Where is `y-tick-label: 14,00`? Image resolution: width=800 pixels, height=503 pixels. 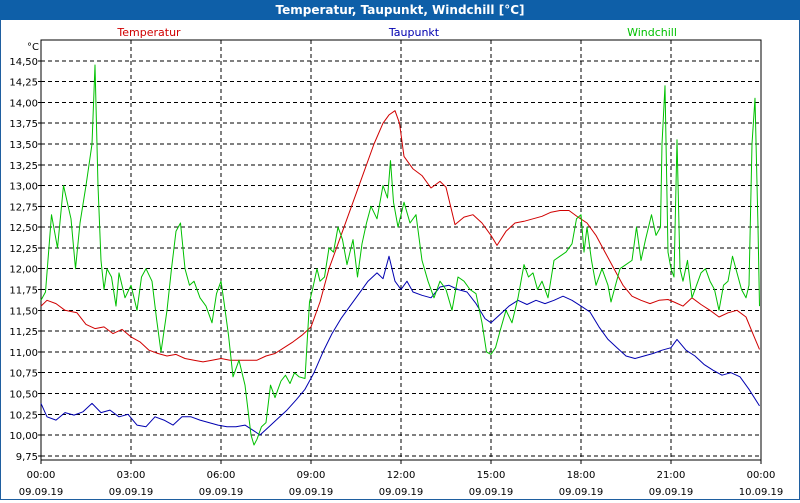
y-tick-label: 14,00 is located at coordinates (23, 103).